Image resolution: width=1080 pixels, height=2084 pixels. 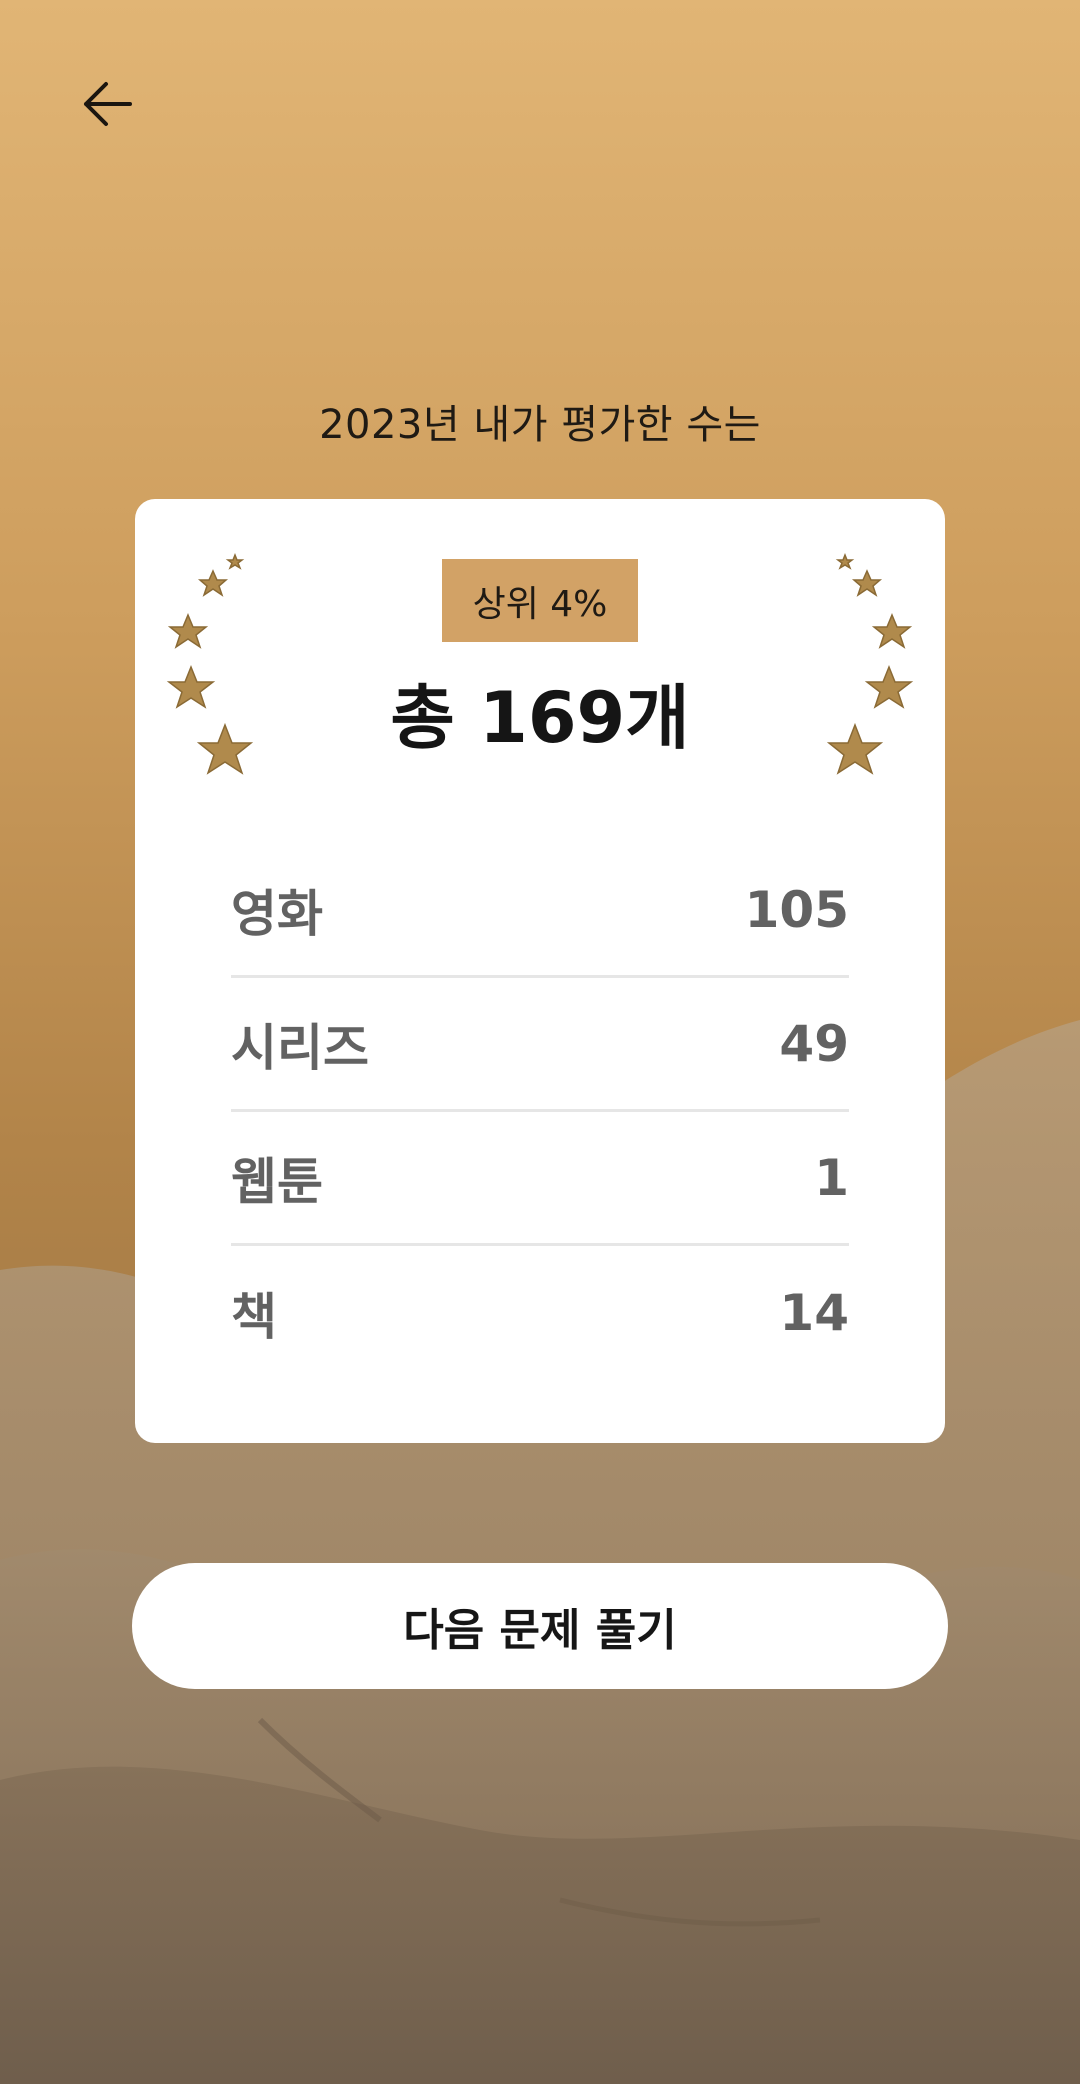 I want to click on arrow-left-icon, so click(x=108, y=104).